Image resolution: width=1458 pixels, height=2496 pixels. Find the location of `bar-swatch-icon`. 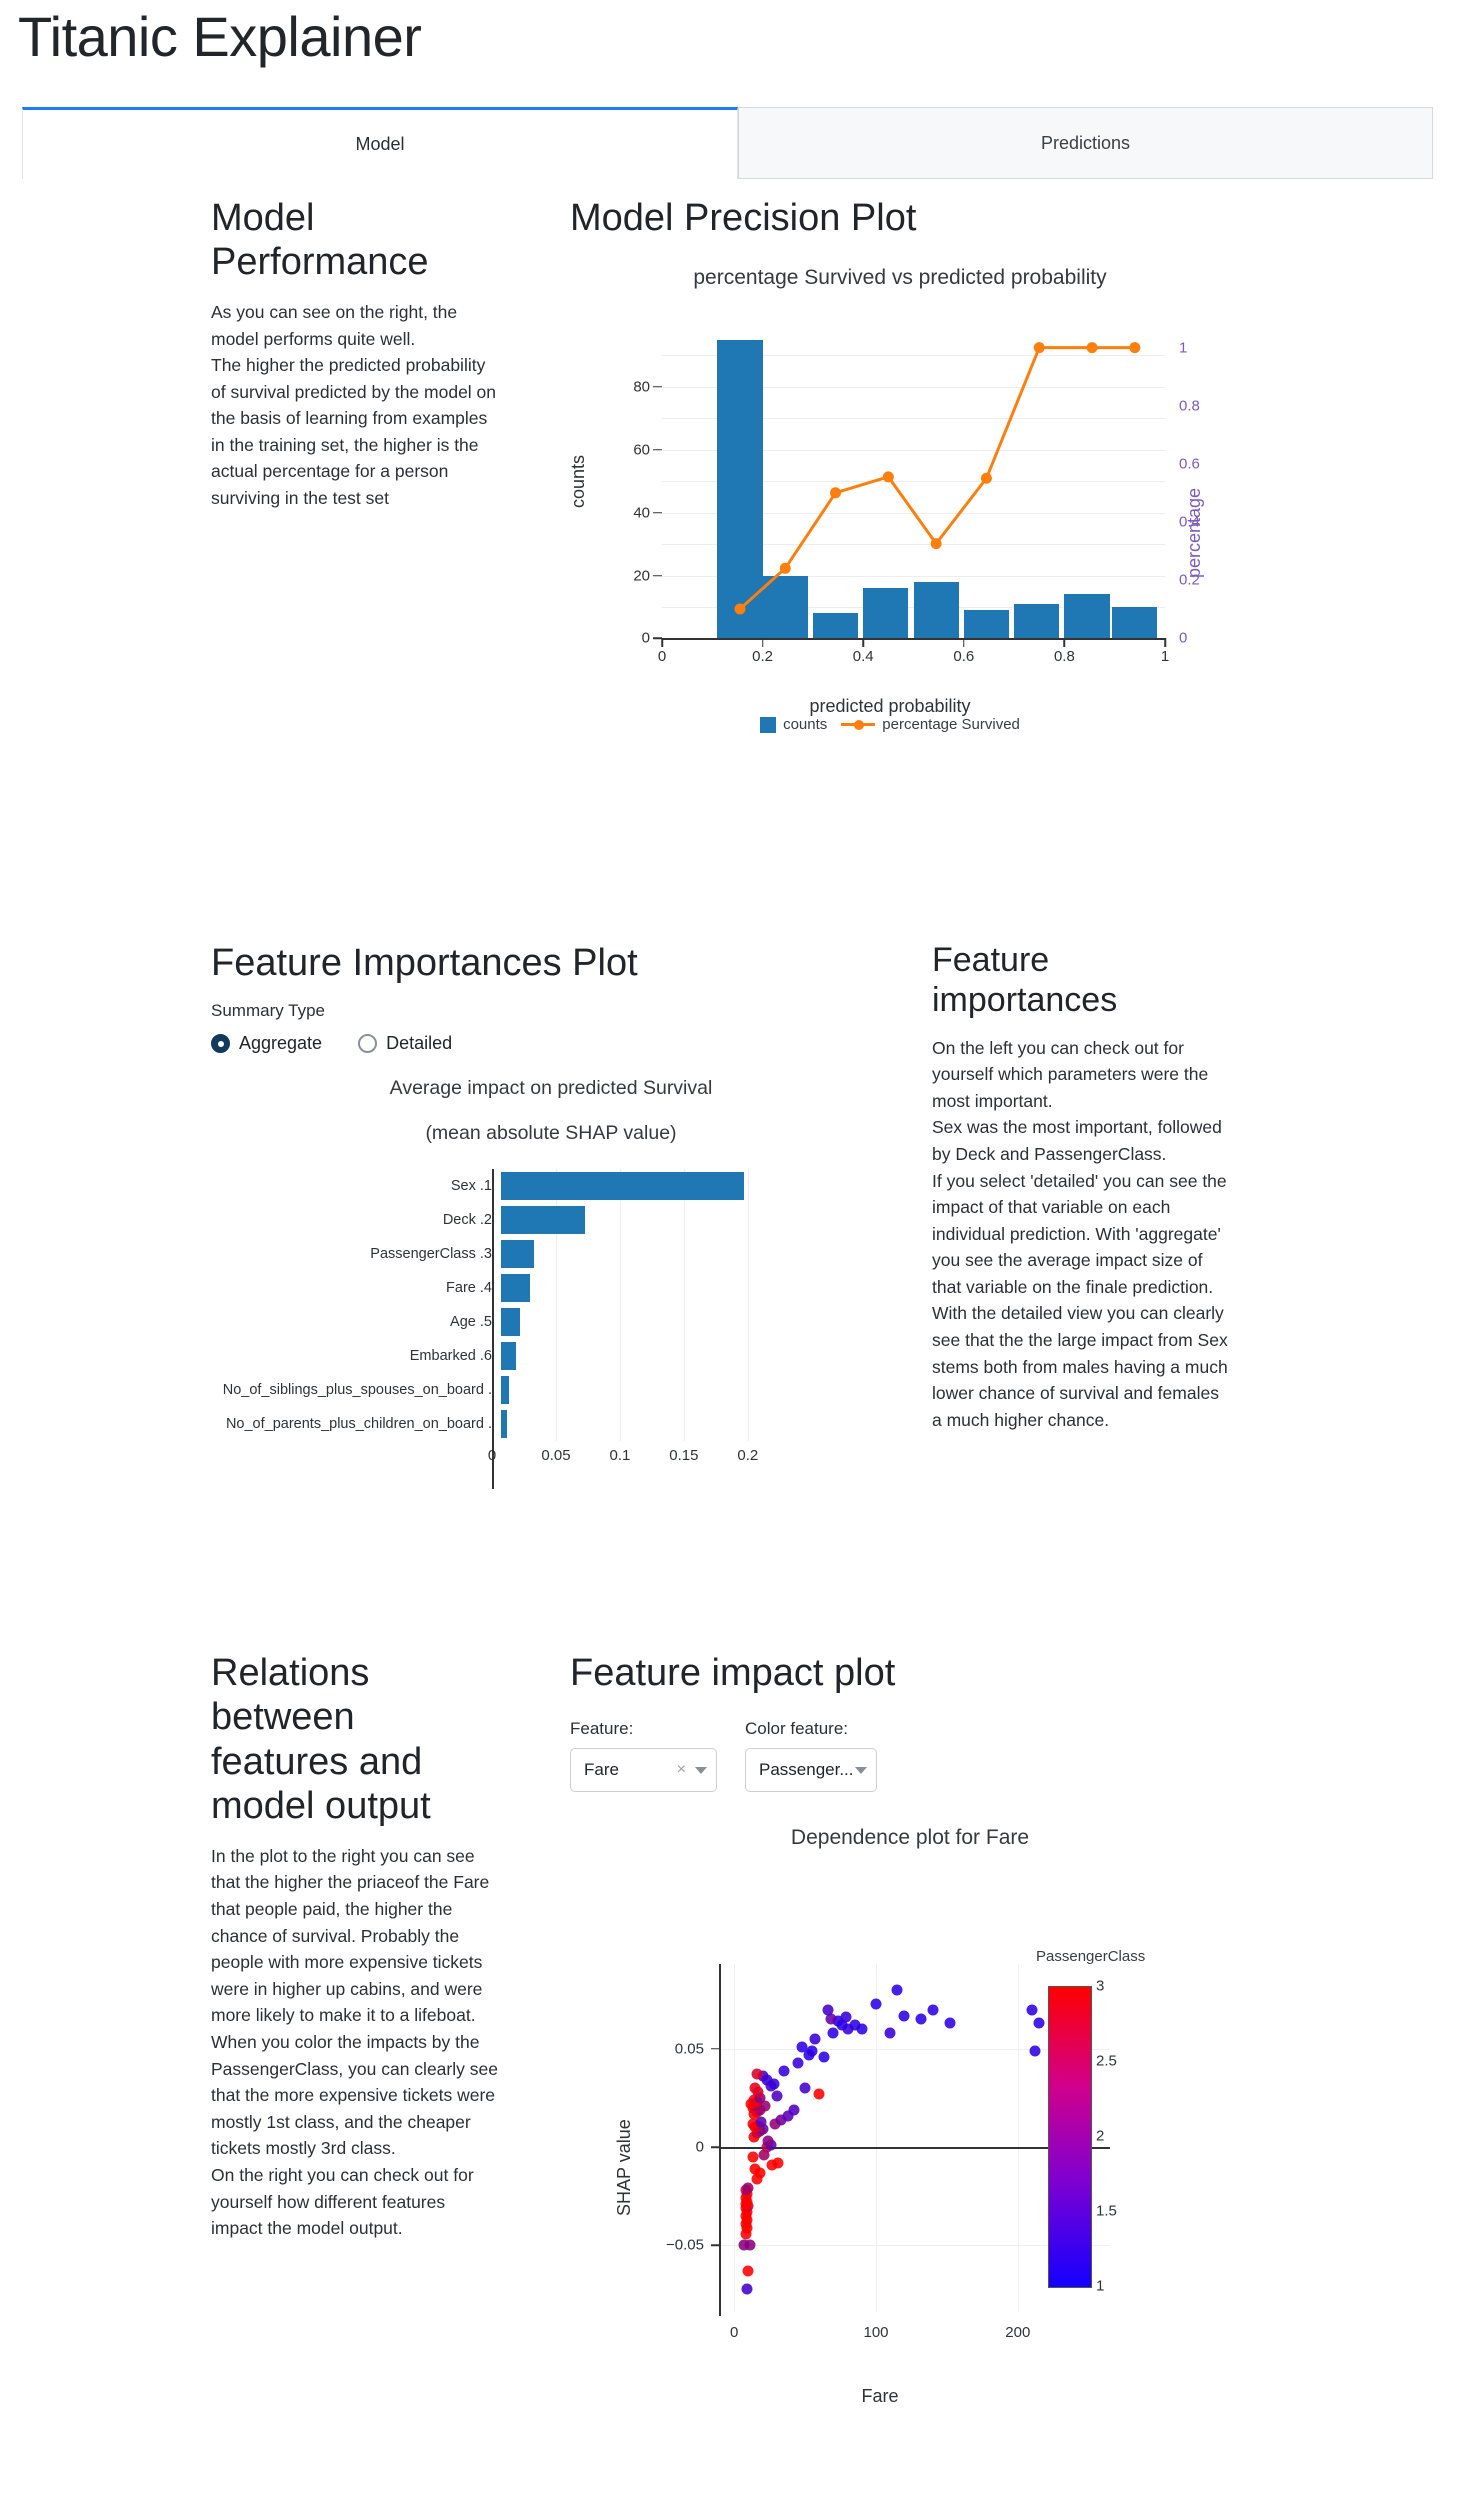

bar-swatch-icon is located at coordinates (768, 724).